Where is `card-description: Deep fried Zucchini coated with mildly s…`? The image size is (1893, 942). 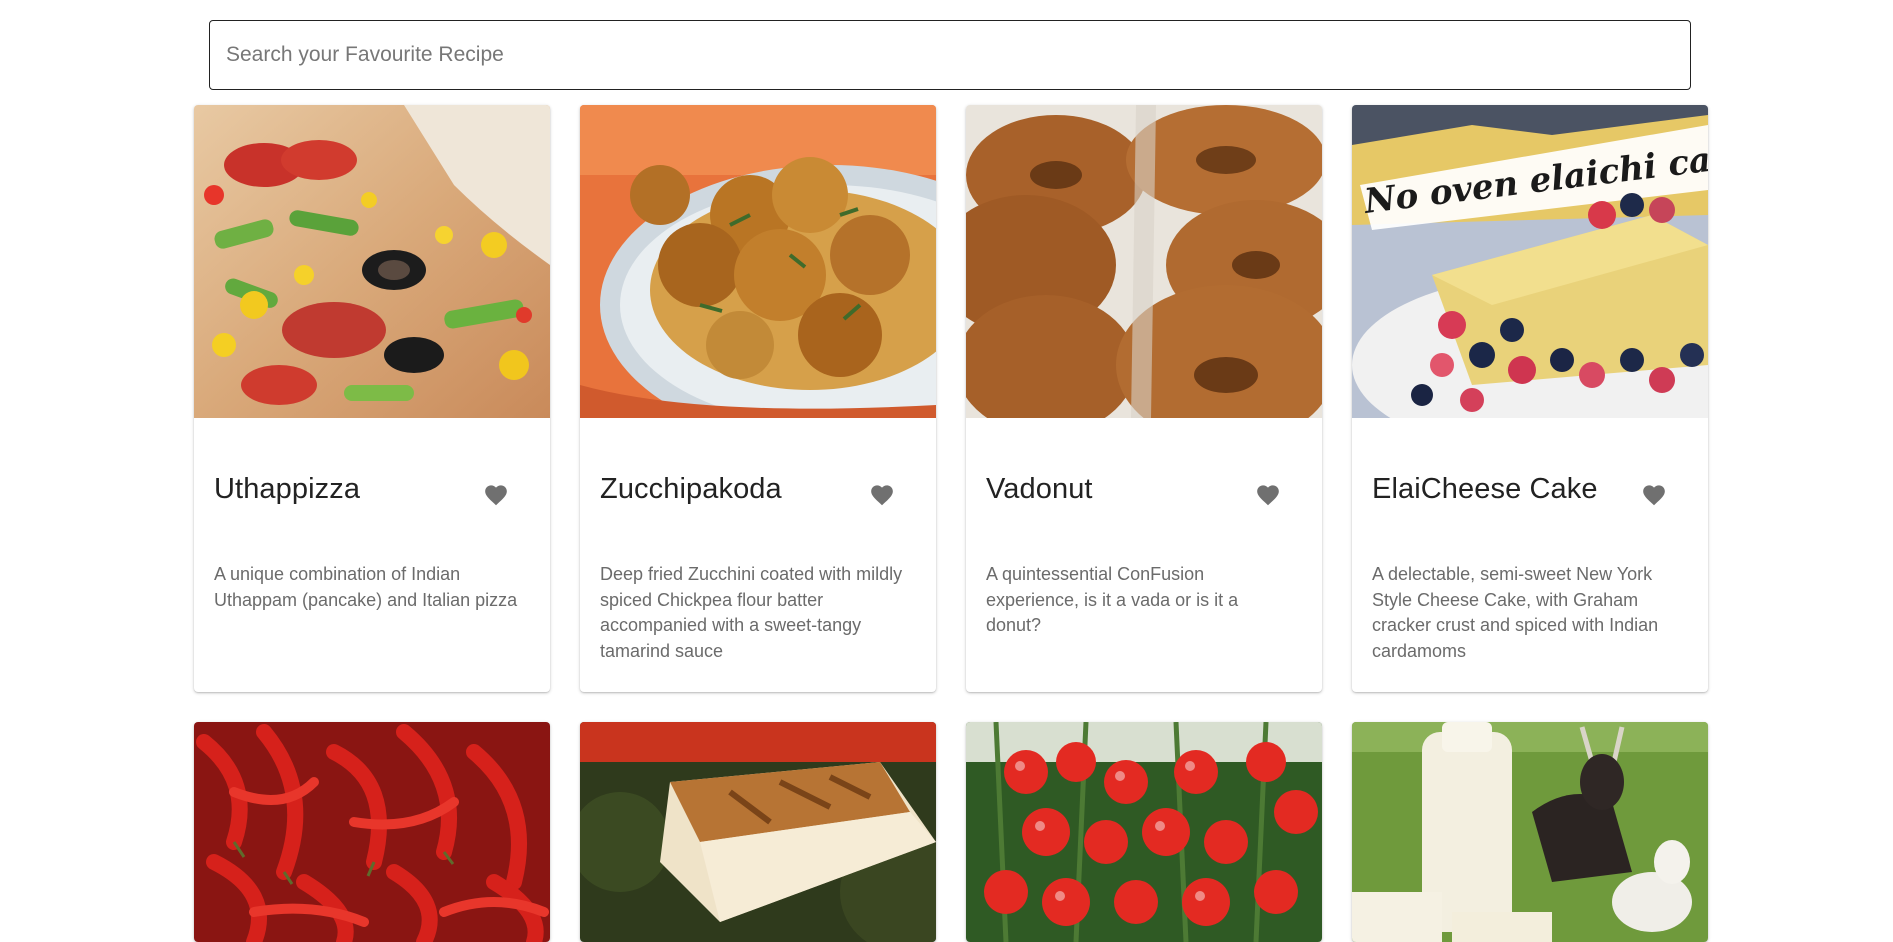
card-description: Deep fried Zucchini coated with mildly s… is located at coordinates (751, 612).